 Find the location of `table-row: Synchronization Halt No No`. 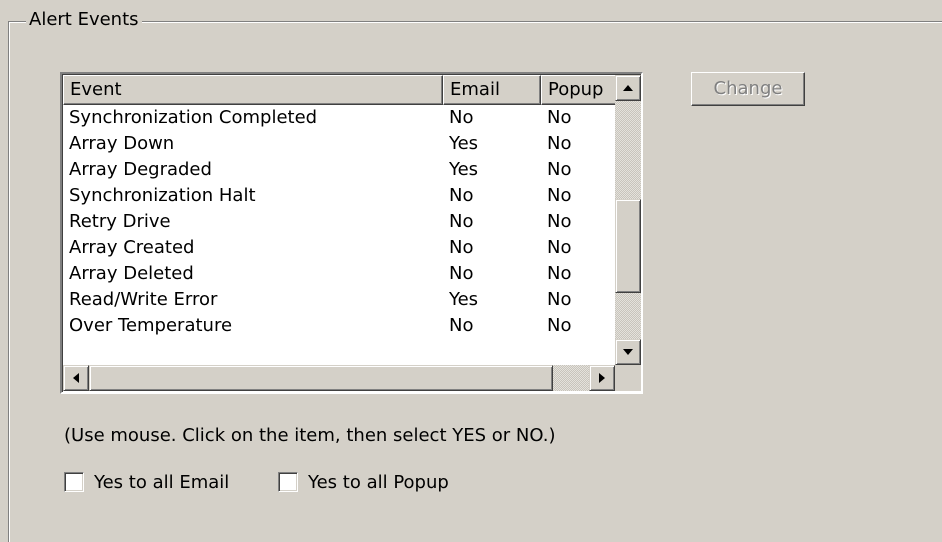

table-row: Synchronization Halt No No is located at coordinates (343, 196).